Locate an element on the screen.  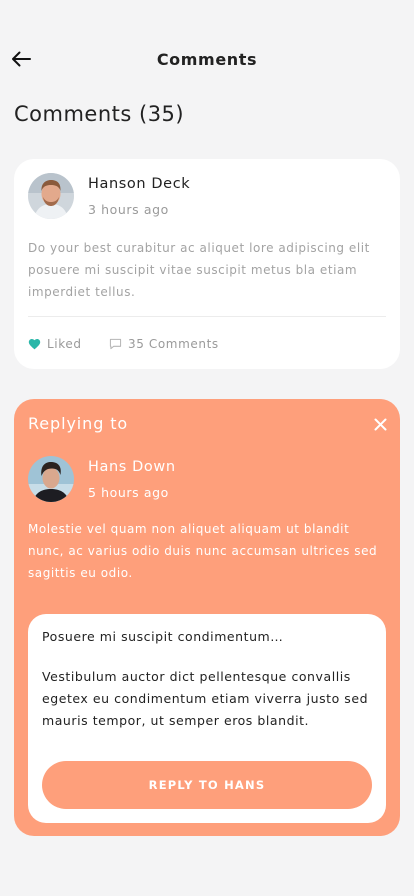
timestamp: 5 hours ago is located at coordinates (128, 492).